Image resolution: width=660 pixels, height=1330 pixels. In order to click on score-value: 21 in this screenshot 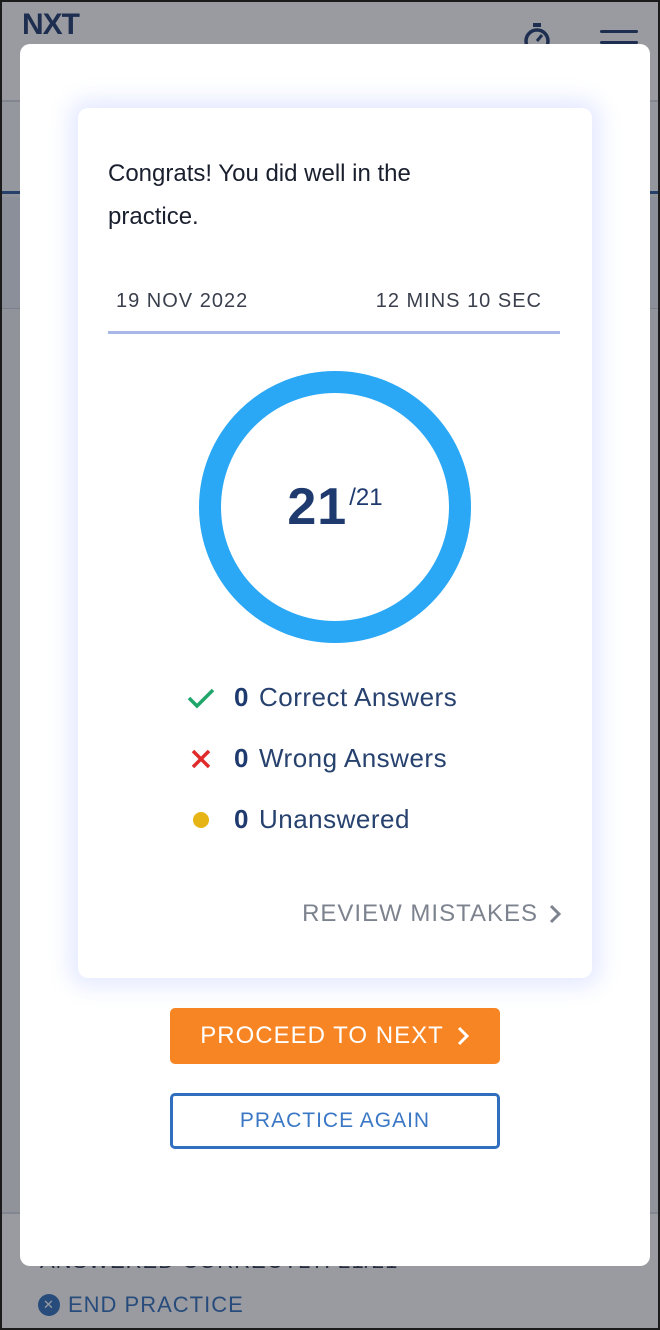, I will do `click(317, 507)`.